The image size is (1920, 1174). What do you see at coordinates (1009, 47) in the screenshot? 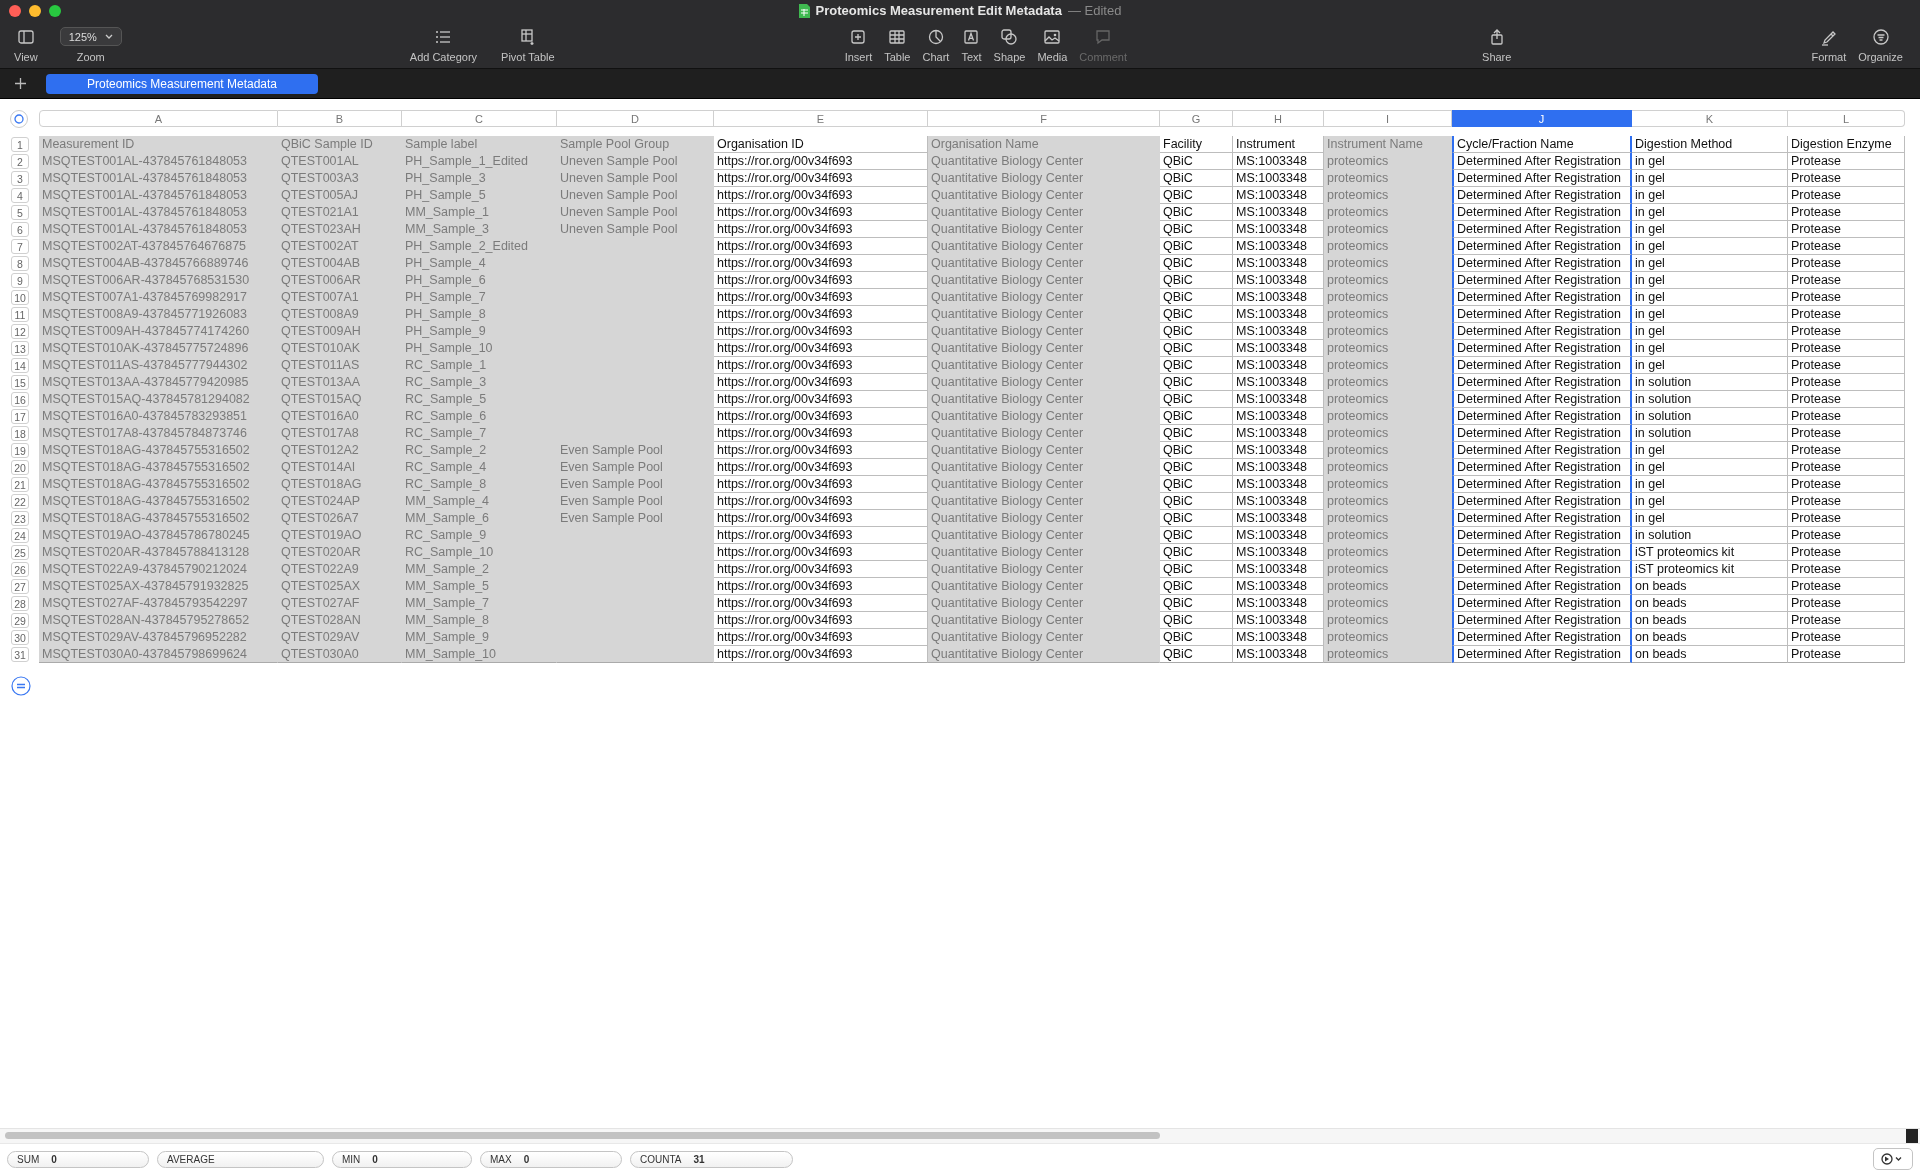
I see `toolbar-button: Shape` at bounding box center [1009, 47].